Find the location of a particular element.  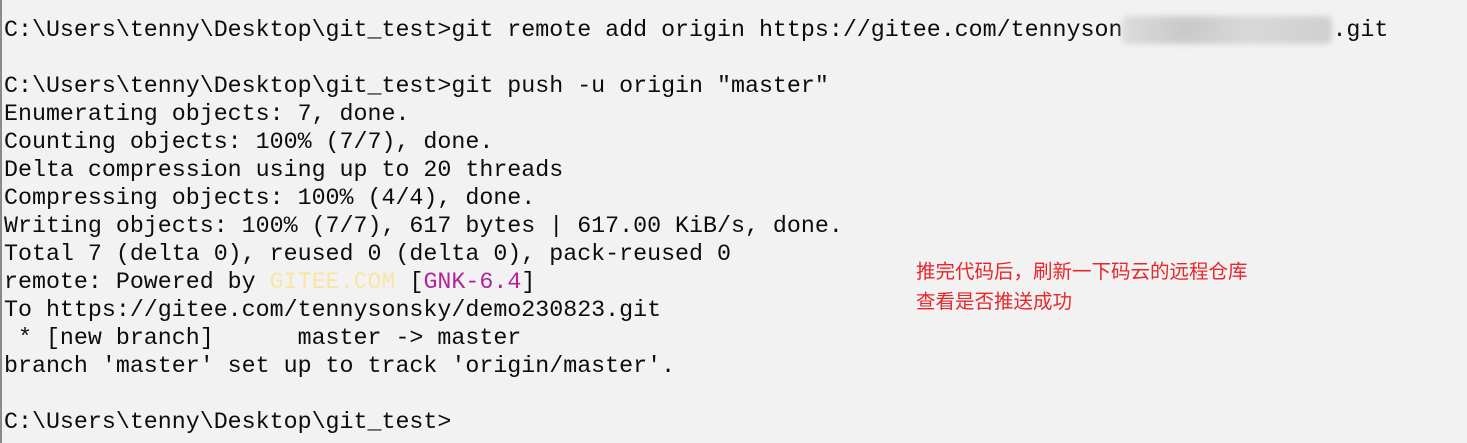

gitee-brand-text: GITEE.COM is located at coordinates (332, 282).